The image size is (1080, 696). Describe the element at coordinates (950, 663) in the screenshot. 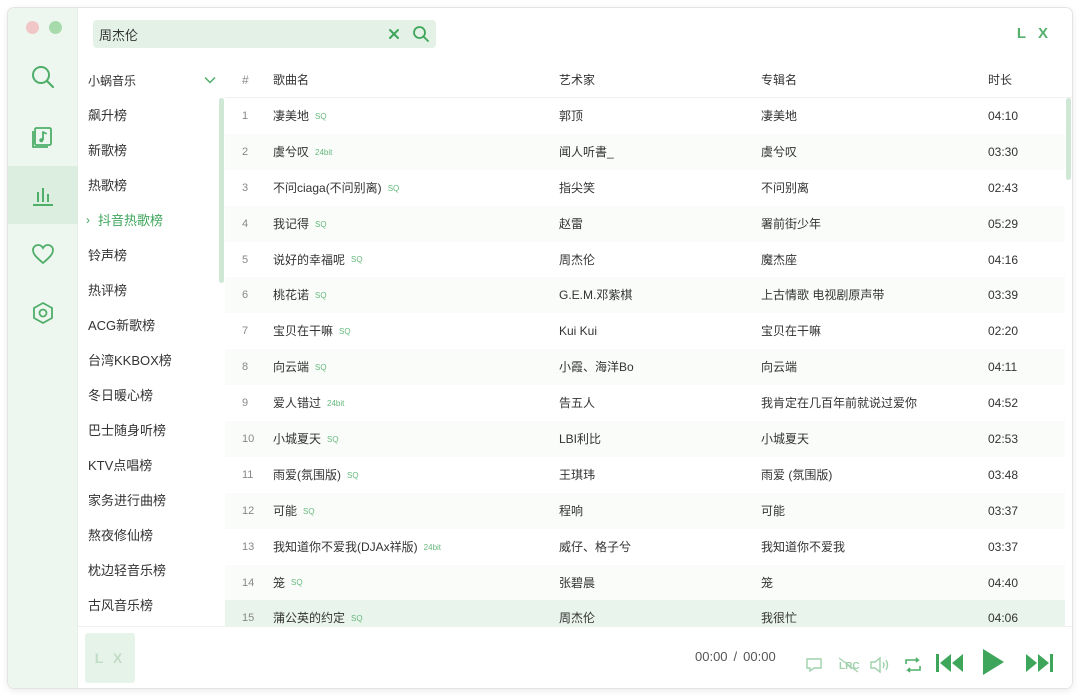

I see `previous-button` at that location.